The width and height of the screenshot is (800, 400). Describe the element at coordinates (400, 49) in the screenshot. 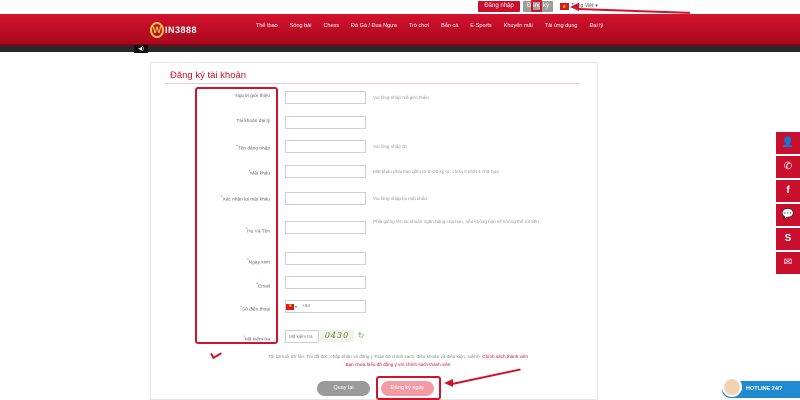

I see `announcement-bar` at that location.